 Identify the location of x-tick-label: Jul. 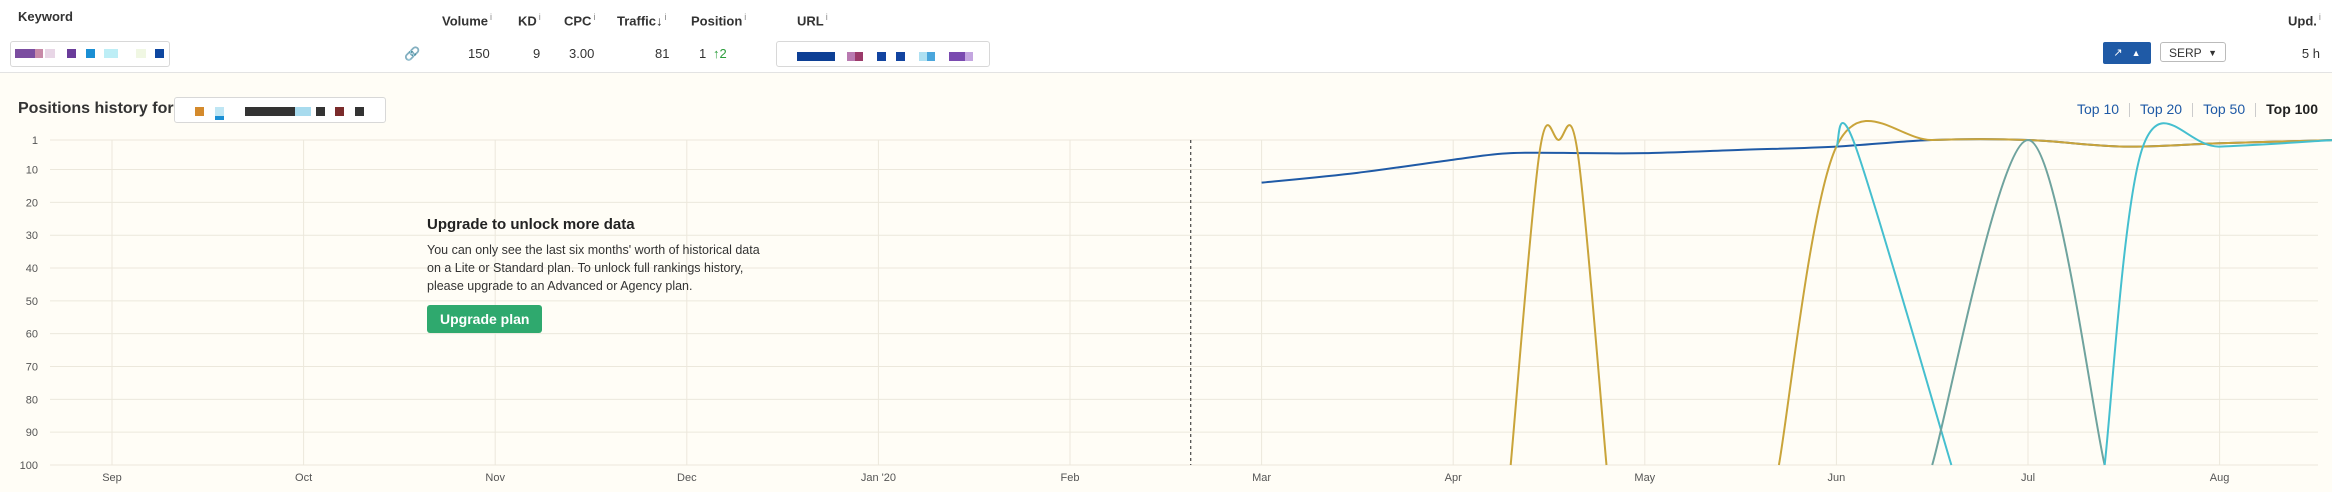
(2028, 478).